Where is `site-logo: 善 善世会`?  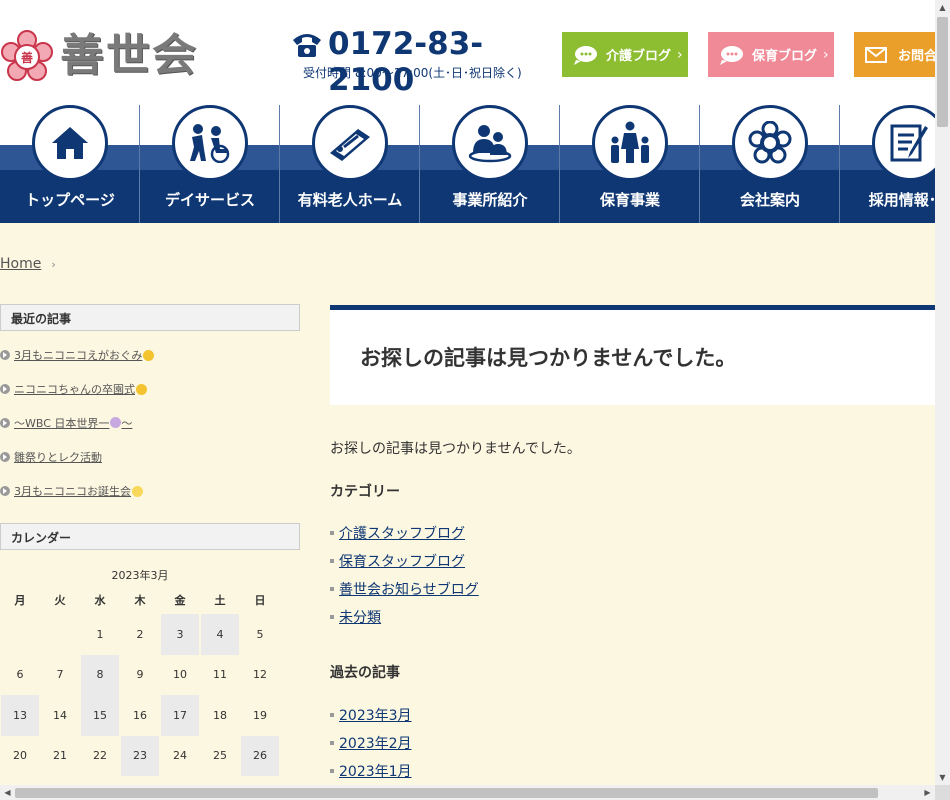 site-logo: 善 善世会 is located at coordinates (107, 56).